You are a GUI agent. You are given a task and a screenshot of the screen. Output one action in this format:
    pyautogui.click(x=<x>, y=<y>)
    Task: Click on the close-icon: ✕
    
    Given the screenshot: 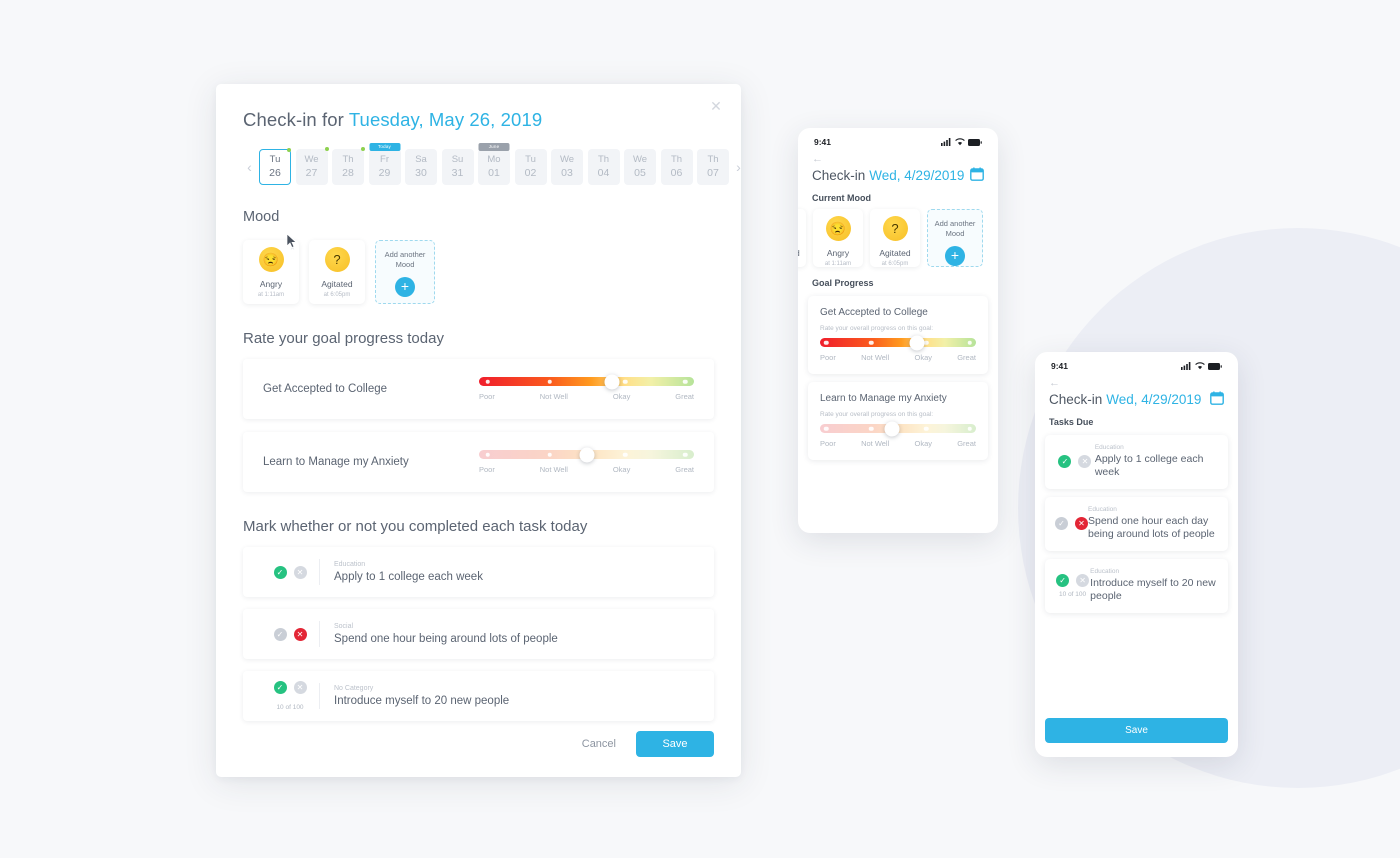 What is the action you would take?
    pyautogui.click(x=716, y=106)
    